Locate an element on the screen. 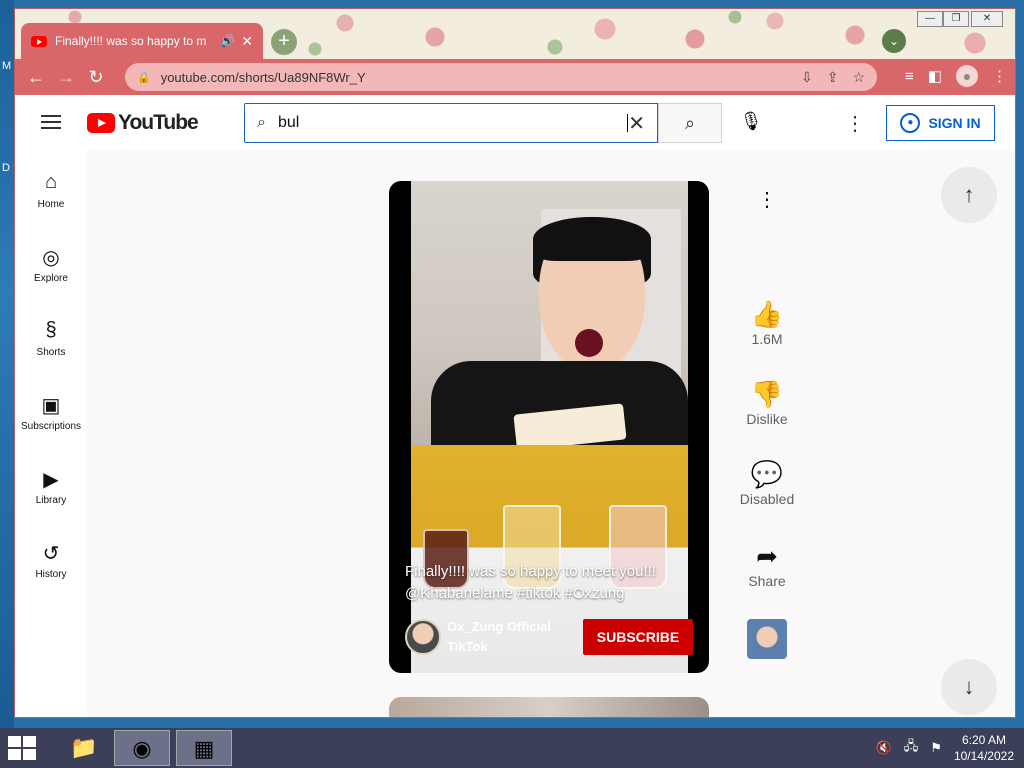  profile-avatar-icon: ● is located at coordinates (967, 76).